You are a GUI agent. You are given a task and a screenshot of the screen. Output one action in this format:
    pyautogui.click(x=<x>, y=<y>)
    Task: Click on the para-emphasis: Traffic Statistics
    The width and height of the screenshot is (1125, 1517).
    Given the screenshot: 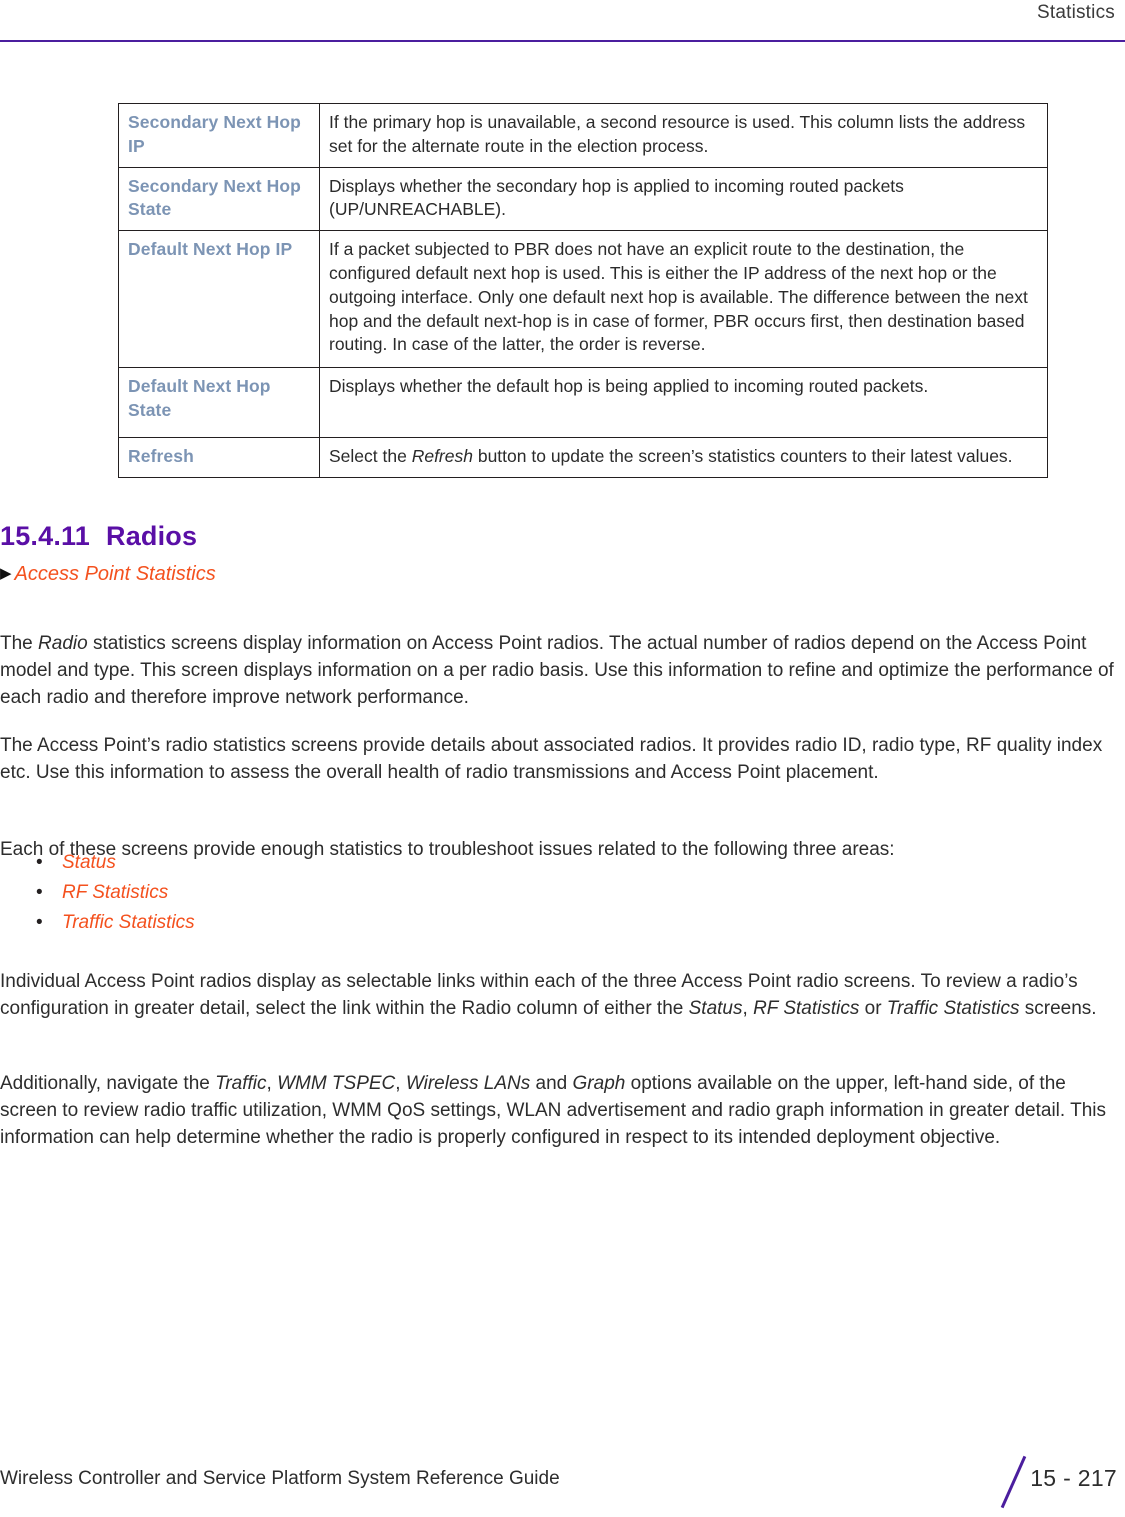 What is the action you would take?
    pyautogui.click(x=953, y=1008)
    